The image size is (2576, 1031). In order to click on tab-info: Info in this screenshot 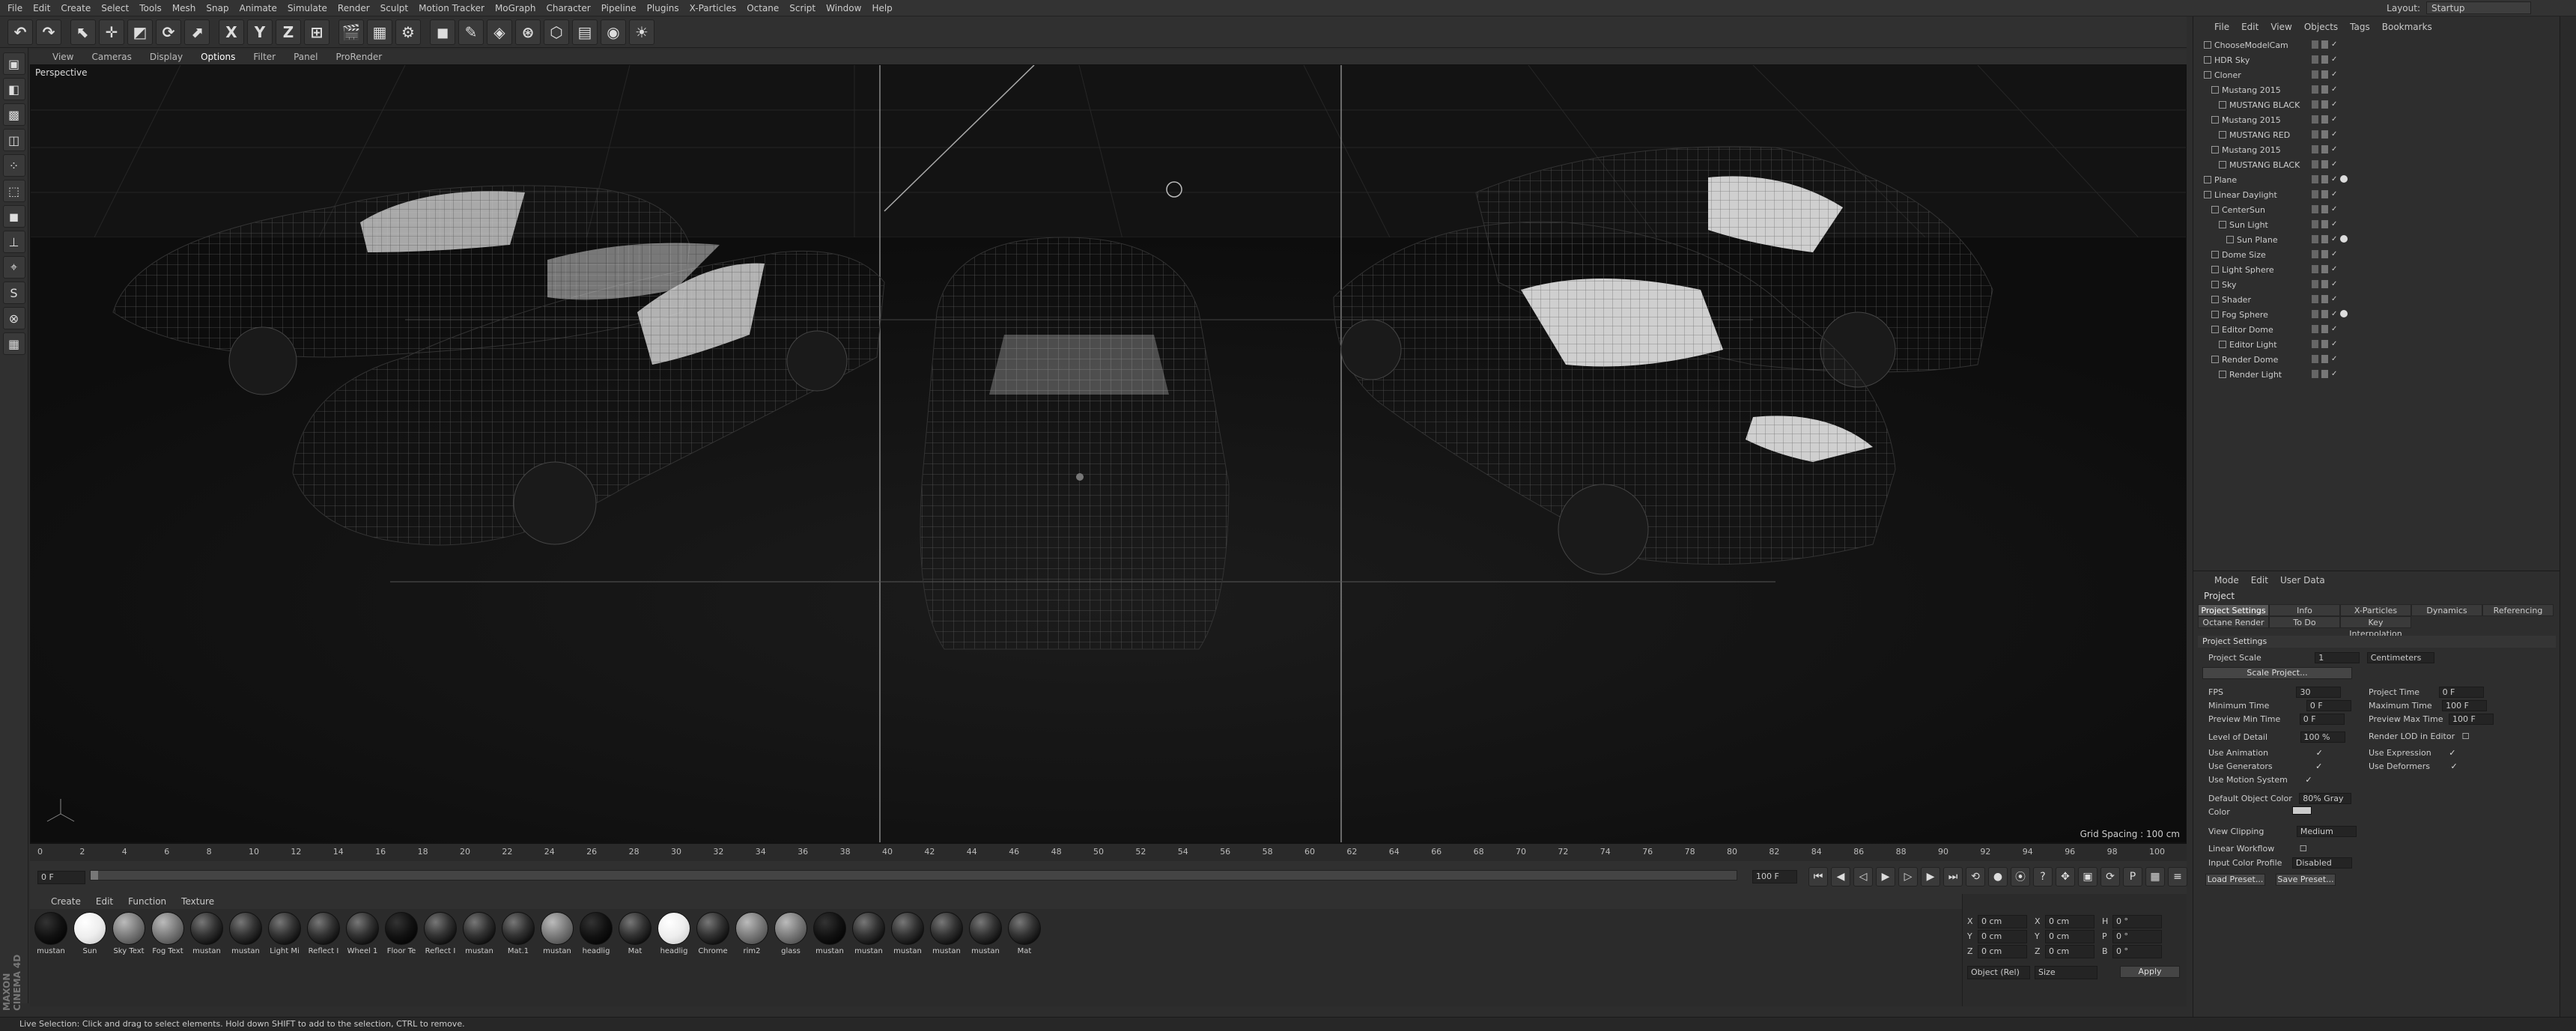, I will do `click(2304, 610)`.